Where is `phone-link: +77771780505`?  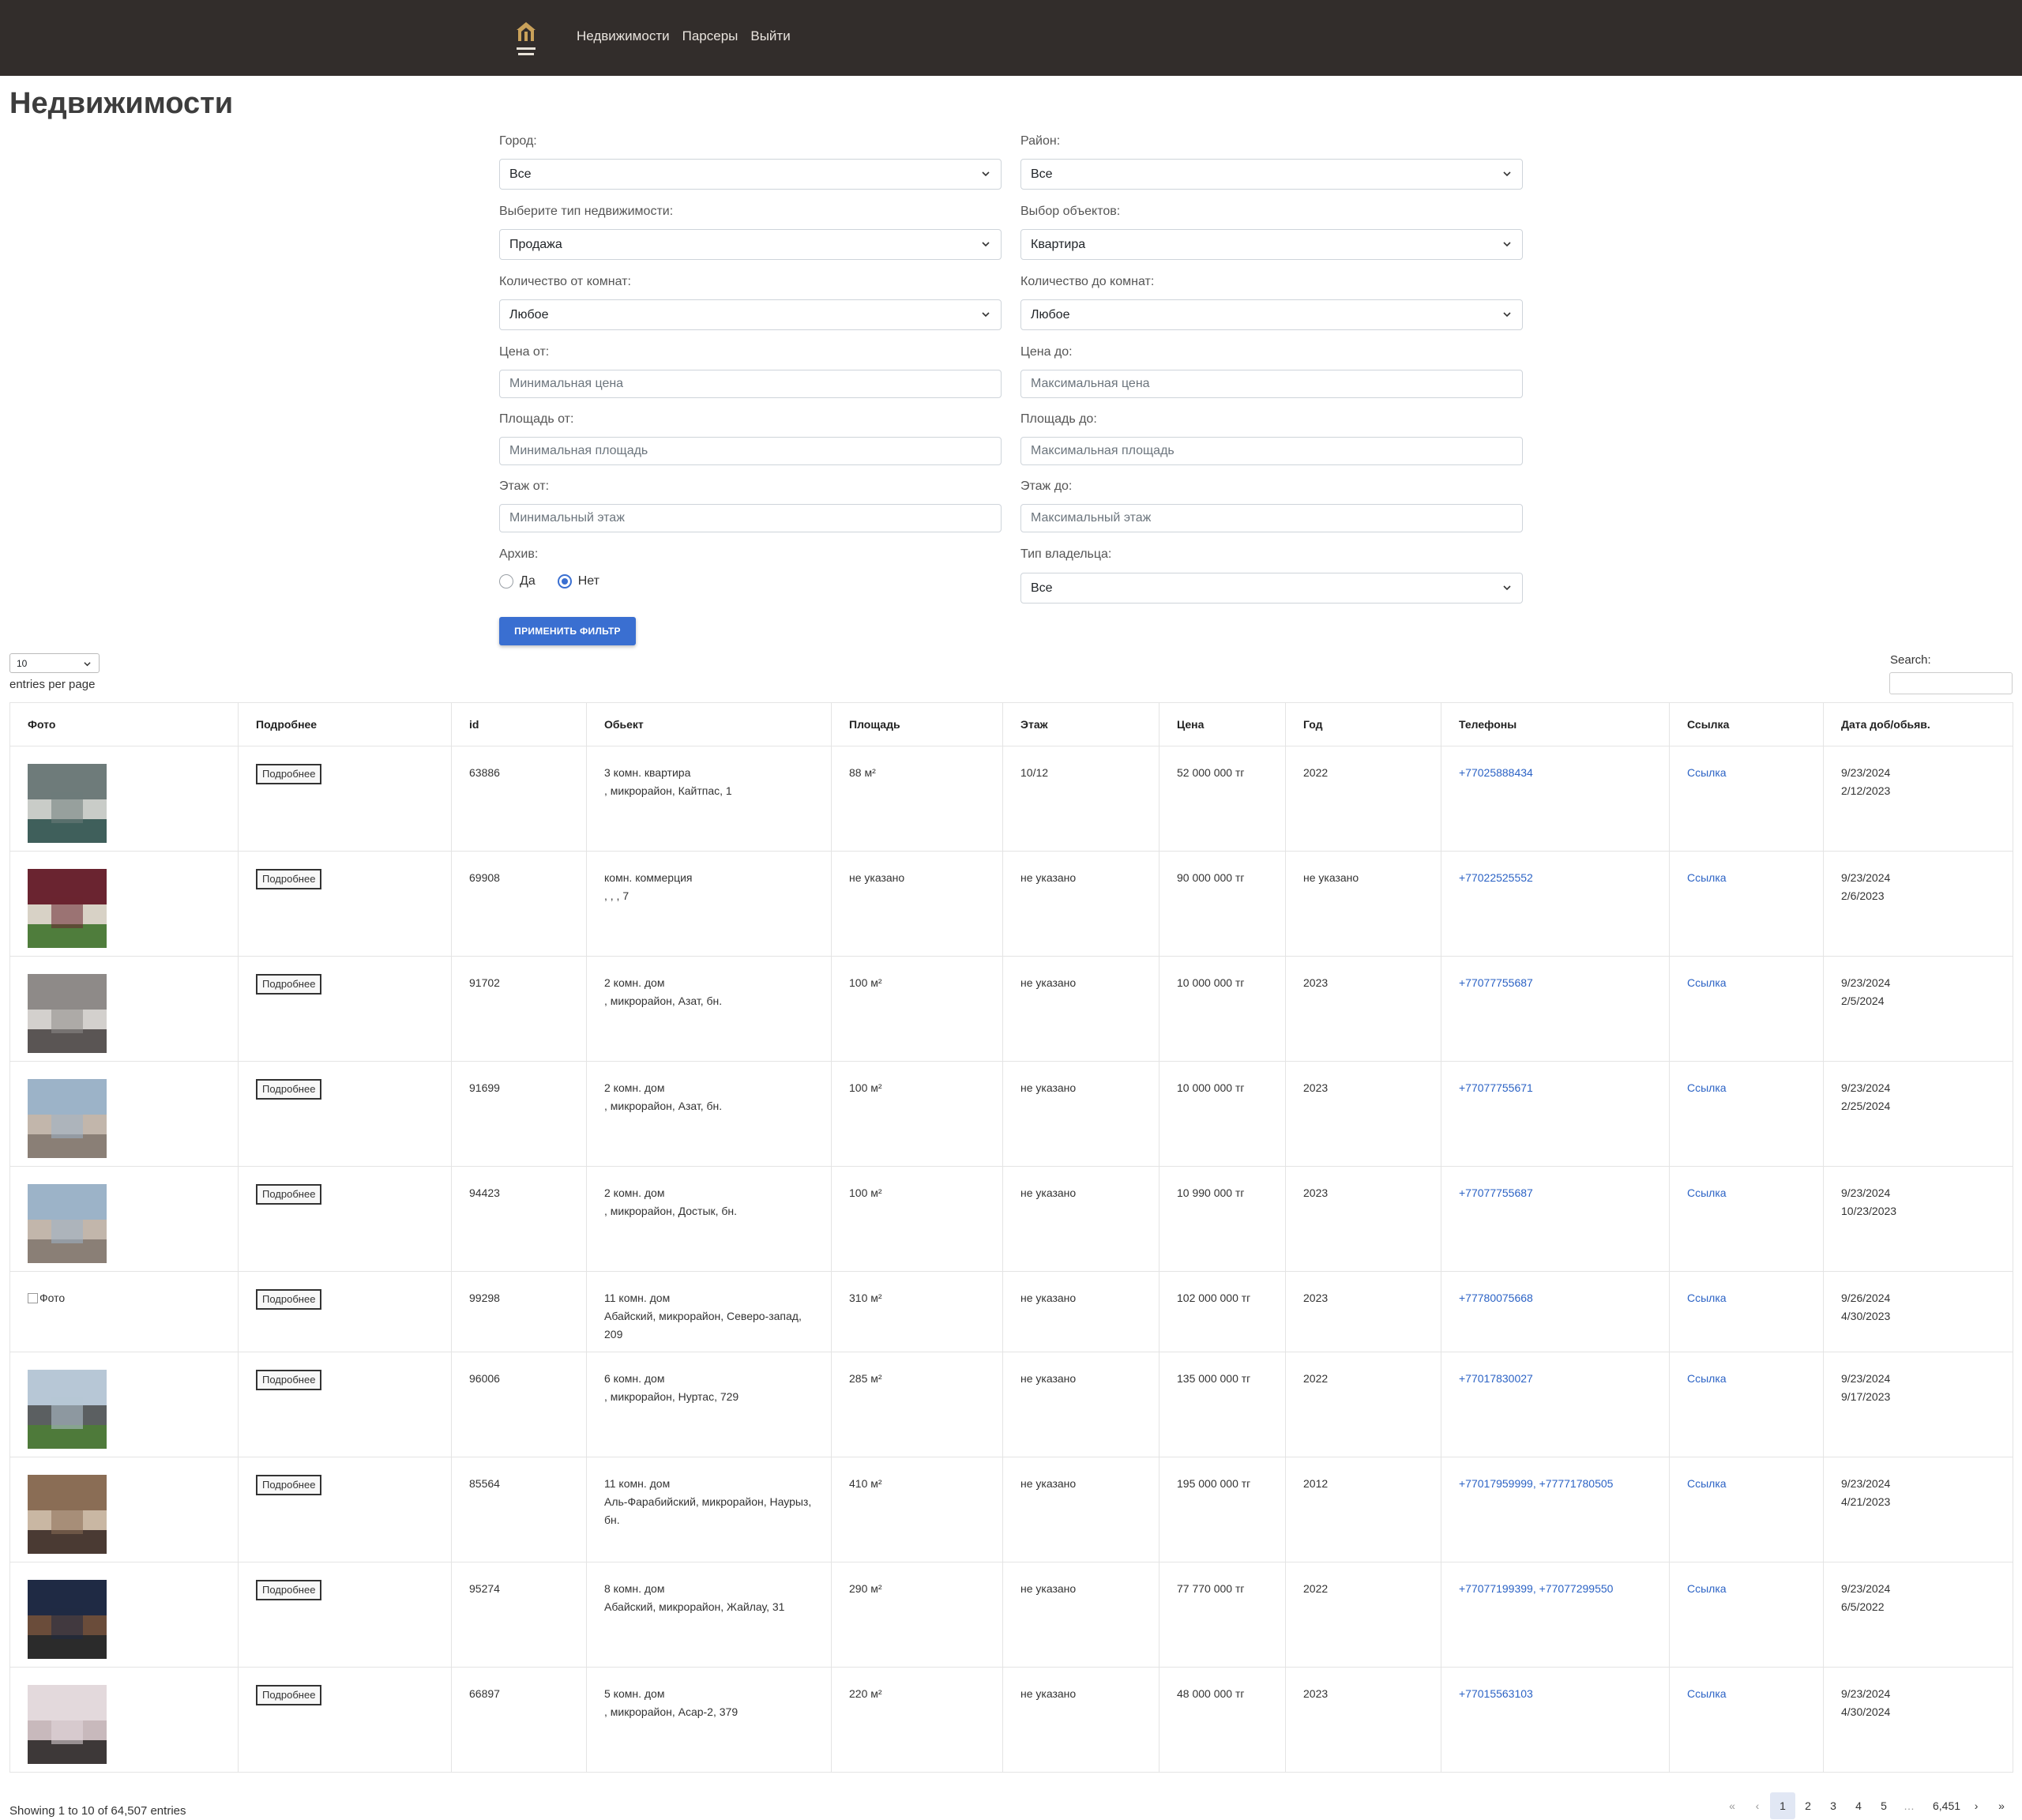 phone-link: +77771780505 is located at coordinates (1576, 1483).